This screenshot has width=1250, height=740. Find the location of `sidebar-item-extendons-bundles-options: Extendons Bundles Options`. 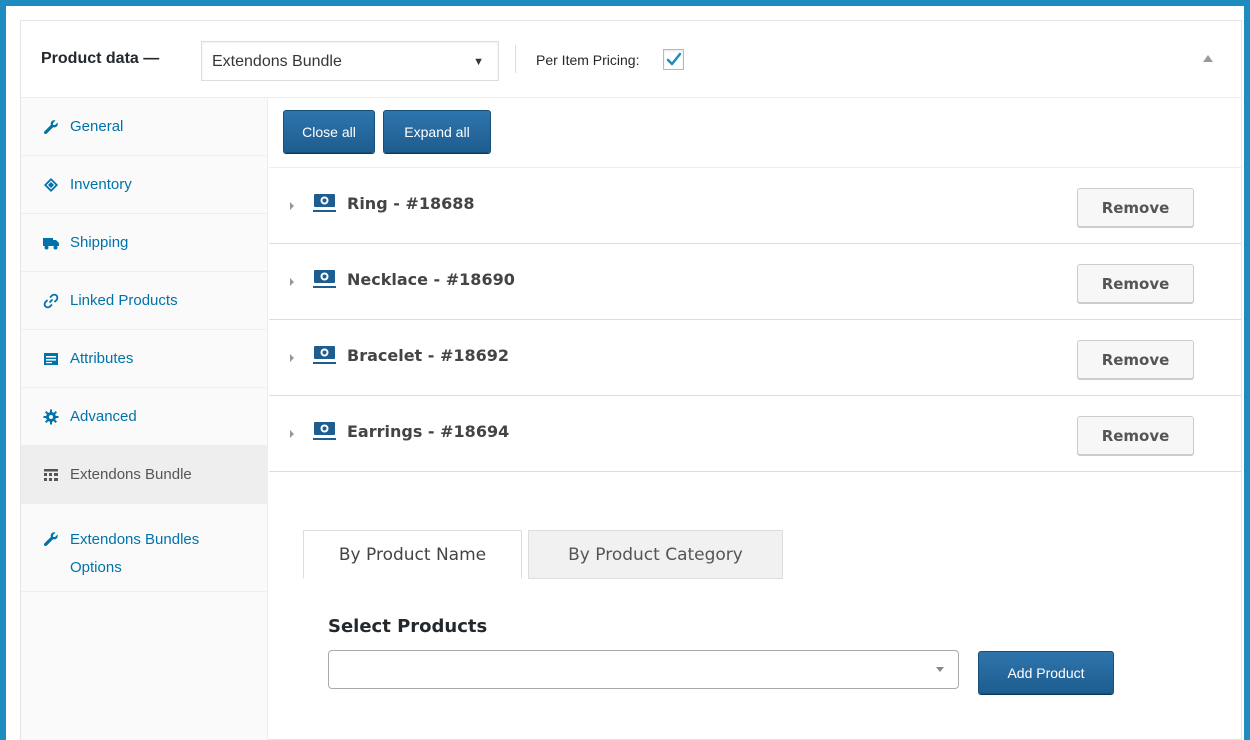

sidebar-item-extendons-bundles-options: Extendons Bundles Options is located at coordinates (144, 548).